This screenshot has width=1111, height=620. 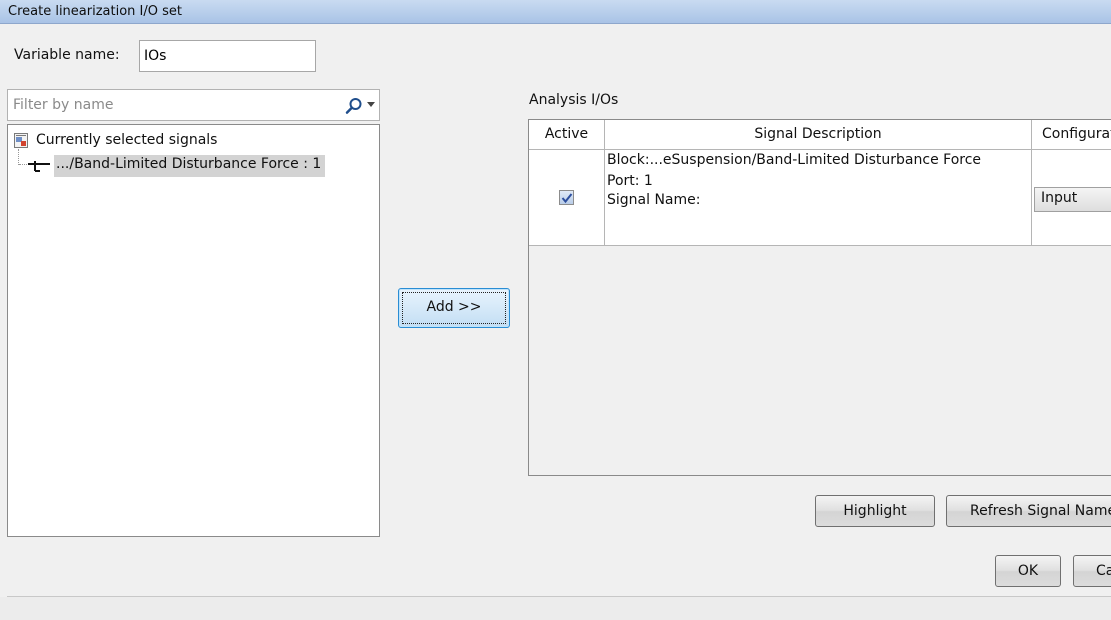 What do you see at coordinates (190, 166) in the screenshot?
I see `tree-signal-label: .../Band-Limited Disturbance Force : 1` at bounding box center [190, 166].